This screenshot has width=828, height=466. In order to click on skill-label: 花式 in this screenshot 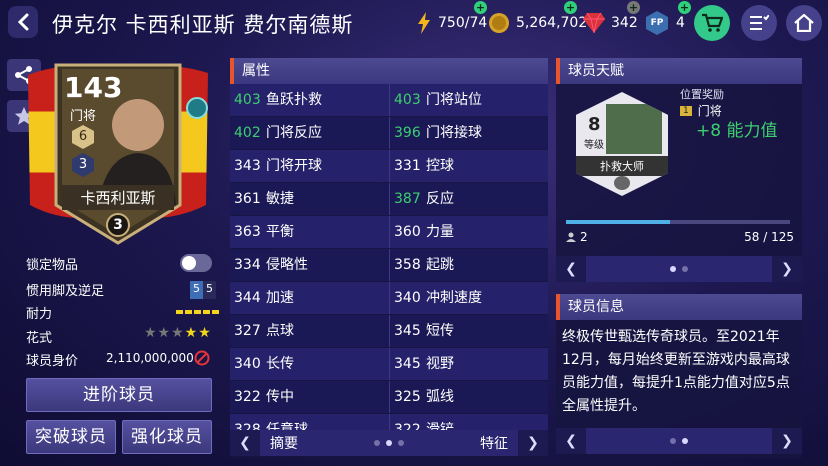, I will do `click(39, 338)`.